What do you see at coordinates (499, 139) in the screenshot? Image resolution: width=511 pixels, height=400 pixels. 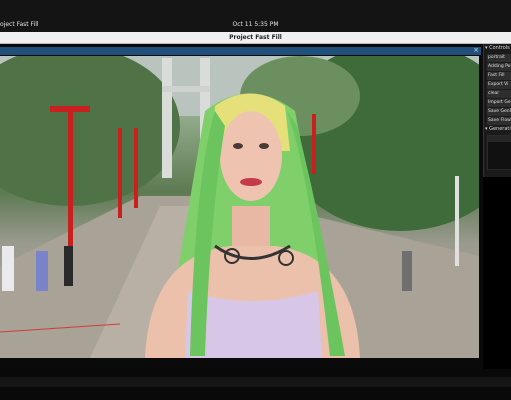 I see `generation-item` at bounding box center [499, 139].